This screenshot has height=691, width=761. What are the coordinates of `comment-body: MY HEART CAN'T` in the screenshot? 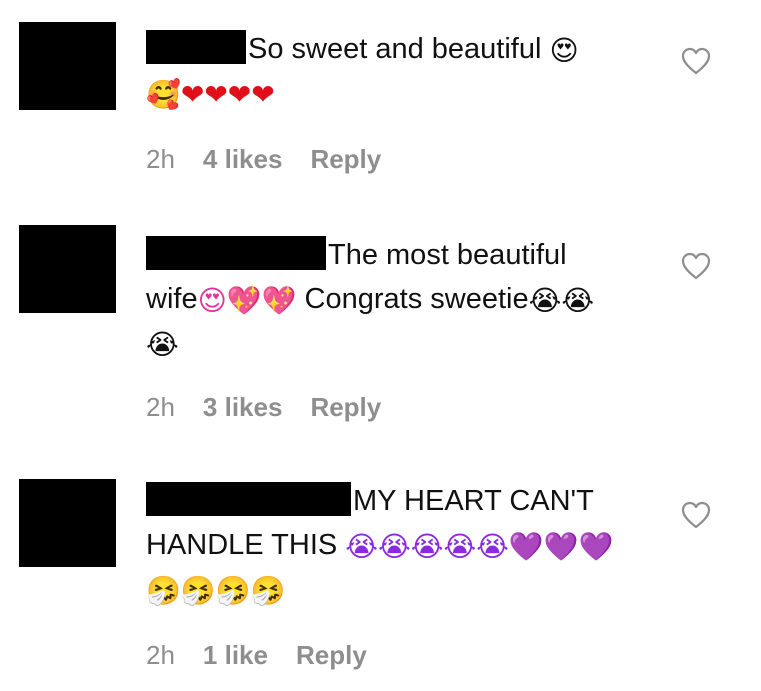 It's located at (473, 501).